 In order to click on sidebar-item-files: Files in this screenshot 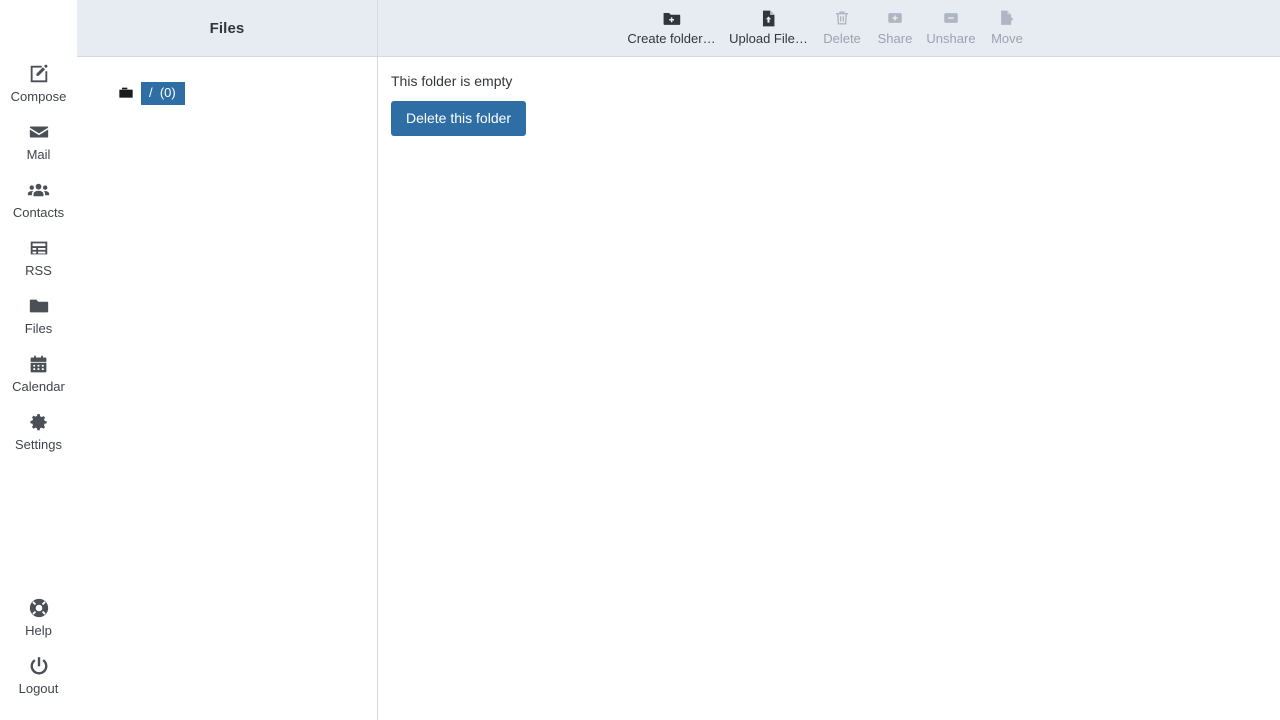, I will do `click(38, 323)`.